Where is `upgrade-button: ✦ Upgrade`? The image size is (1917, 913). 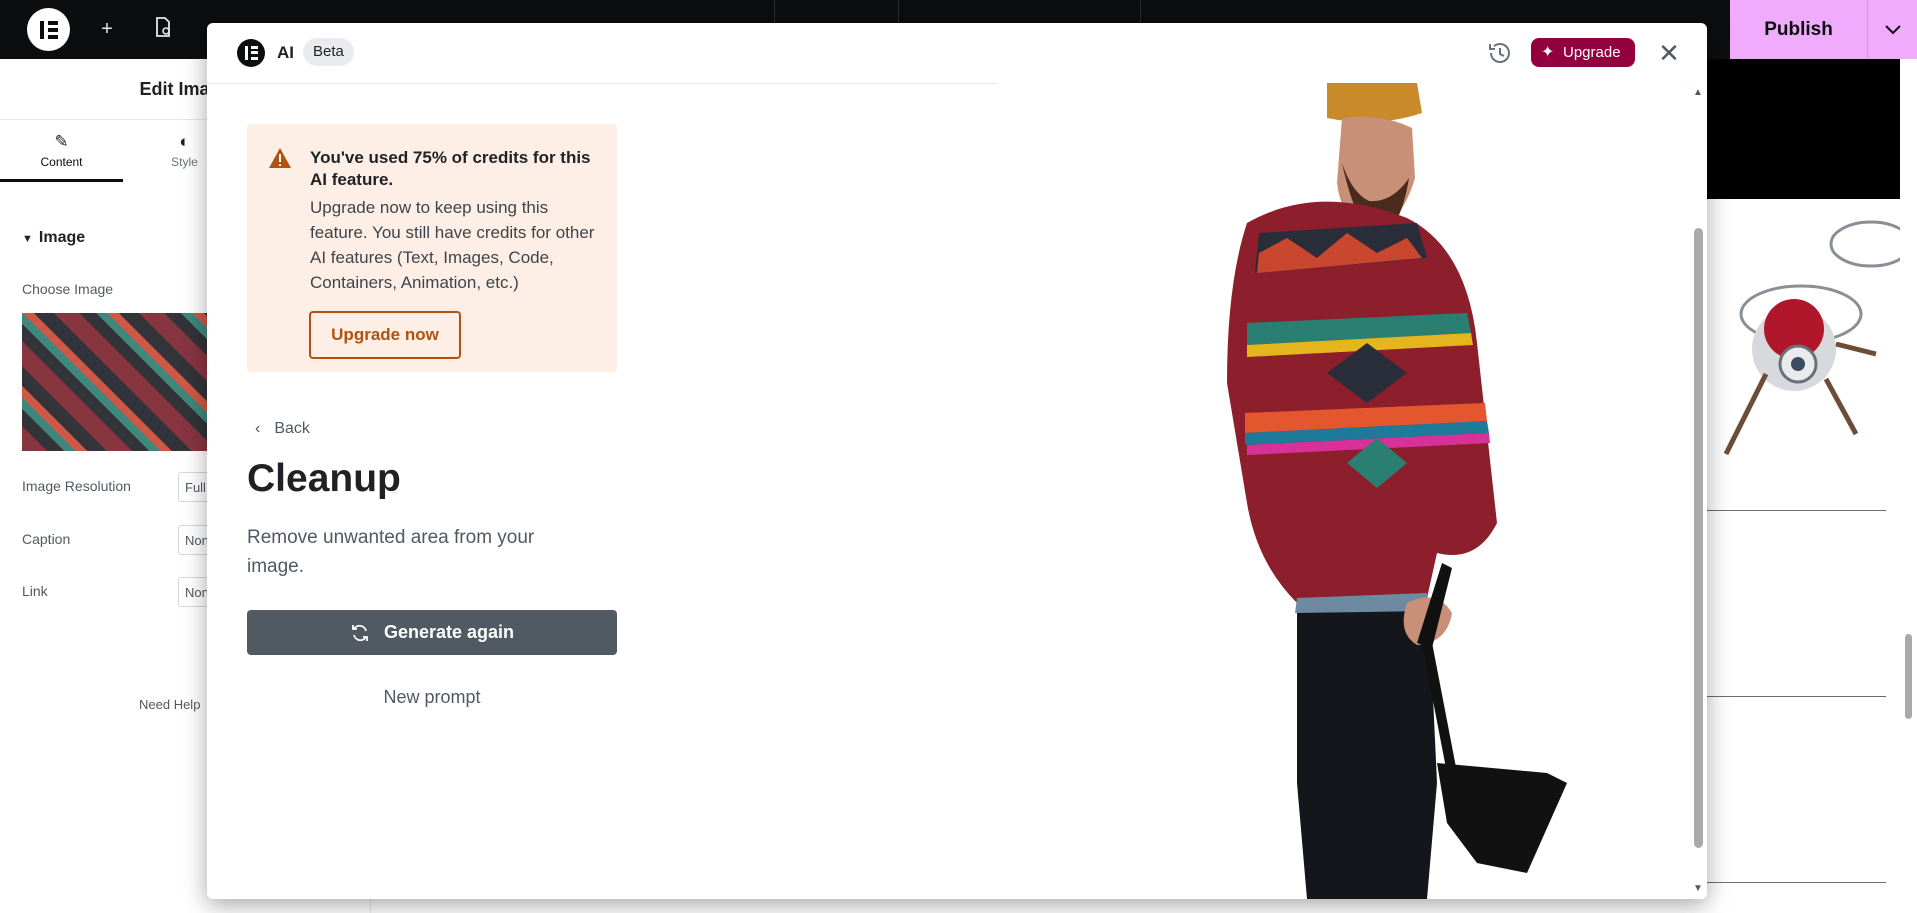 upgrade-button: ✦ Upgrade is located at coordinates (1583, 52).